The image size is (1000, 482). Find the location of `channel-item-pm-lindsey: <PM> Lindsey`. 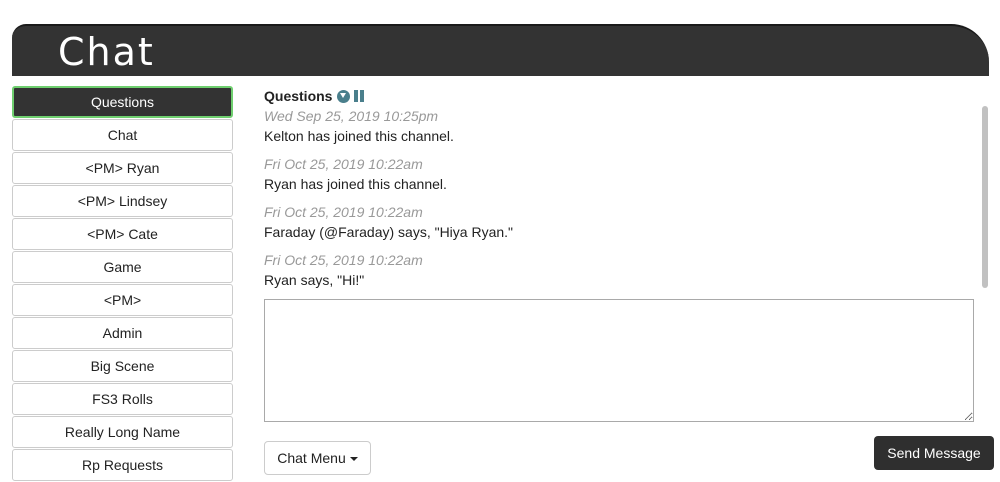

channel-item-pm-lindsey: <PM> Lindsey is located at coordinates (122, 201).